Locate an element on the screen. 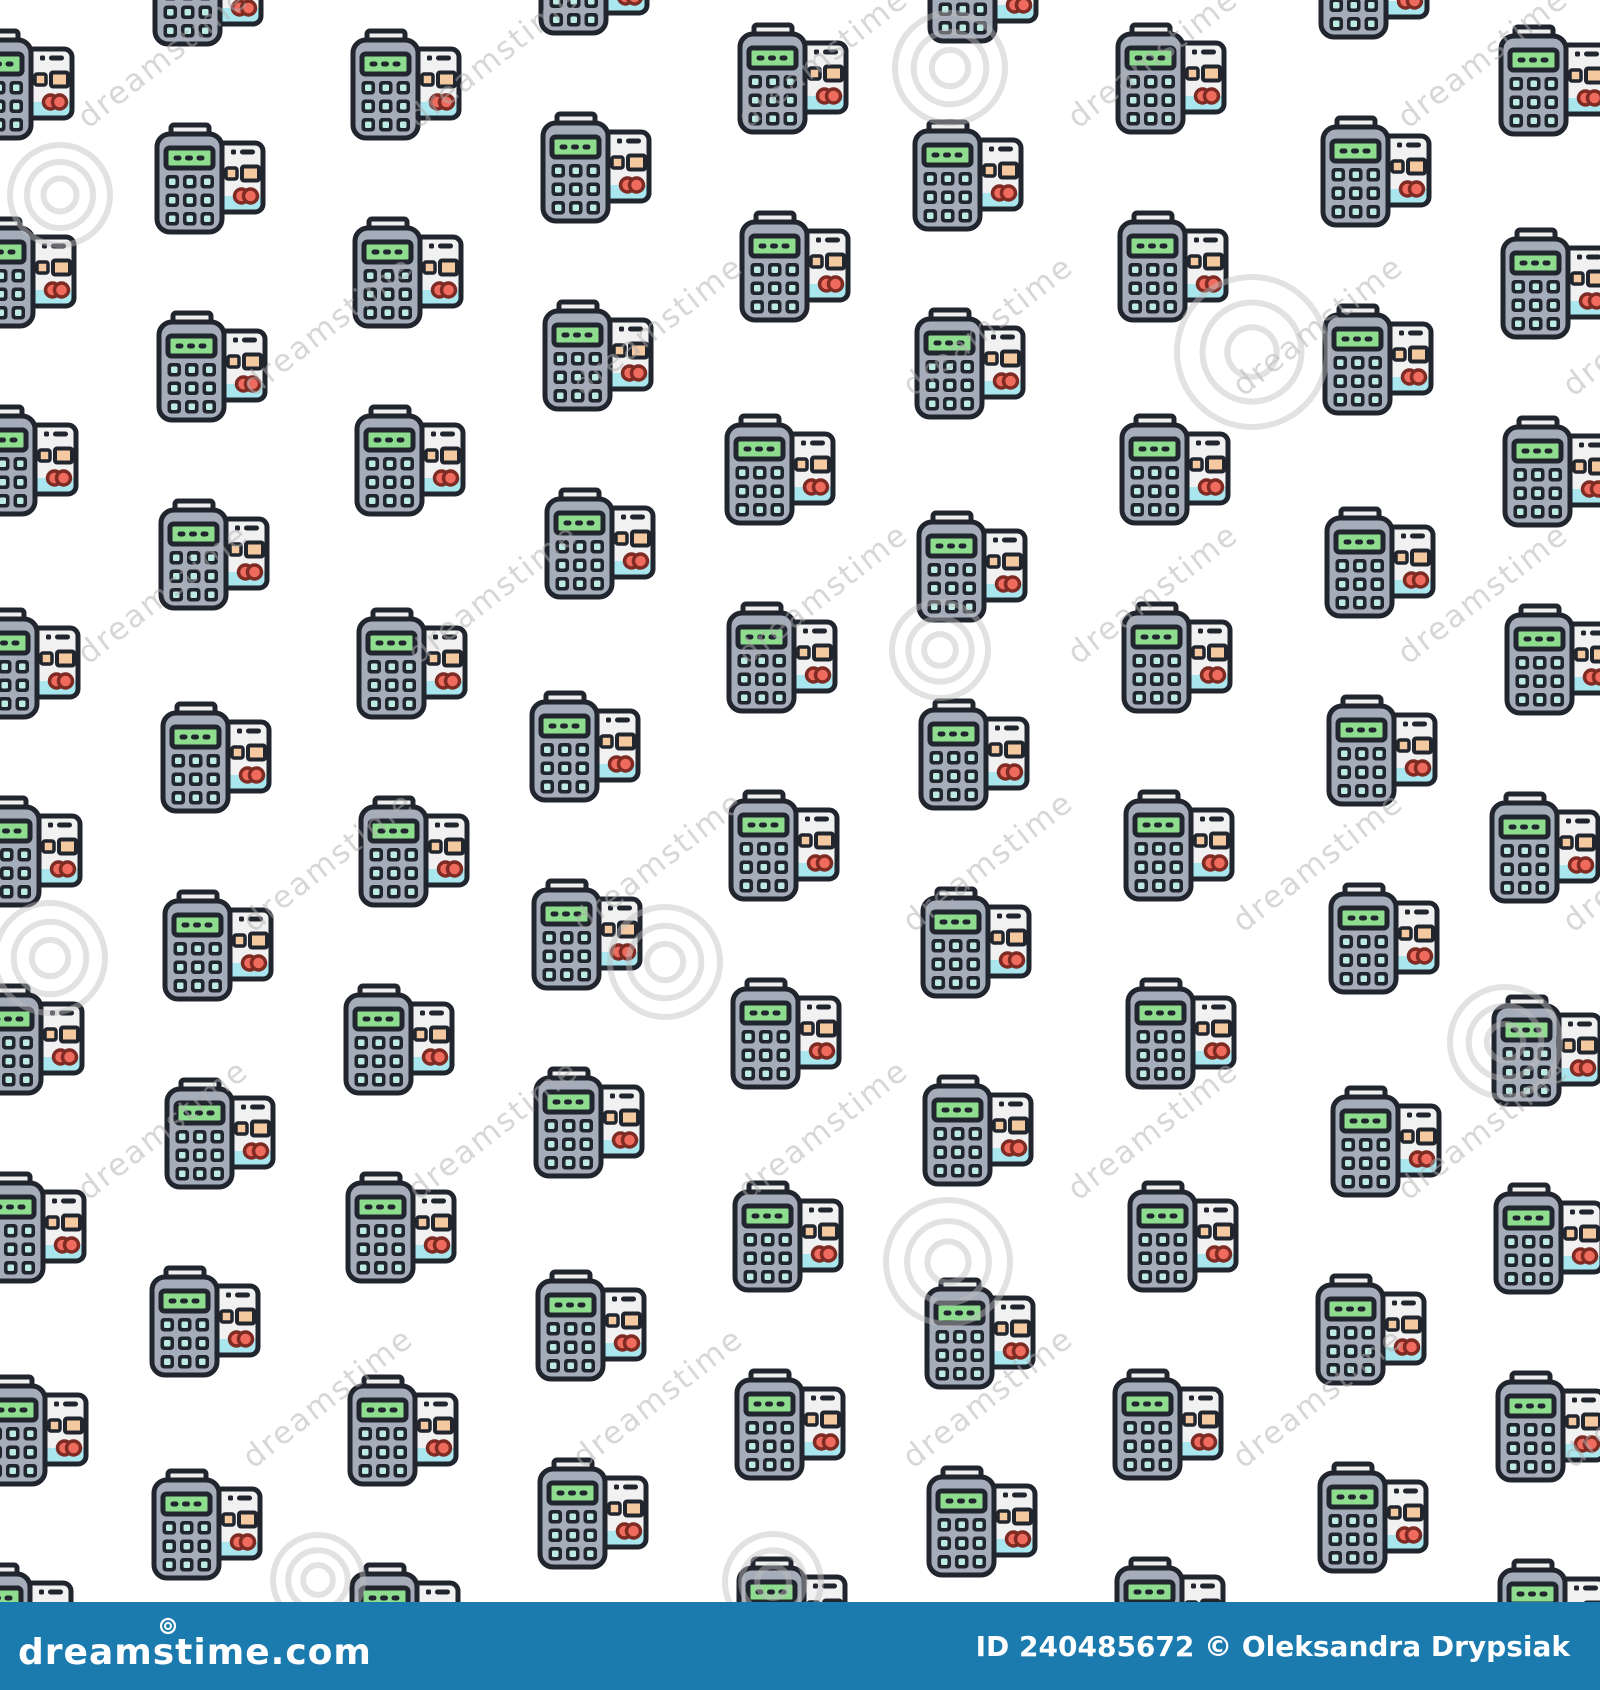 This screenshot has width=1600, height=1690. site-name-text: dreamstime.com is located at coordinates (195, 1652).